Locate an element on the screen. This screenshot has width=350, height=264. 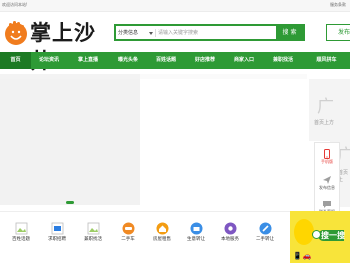
send-icon is located at coordinates (327, 180).